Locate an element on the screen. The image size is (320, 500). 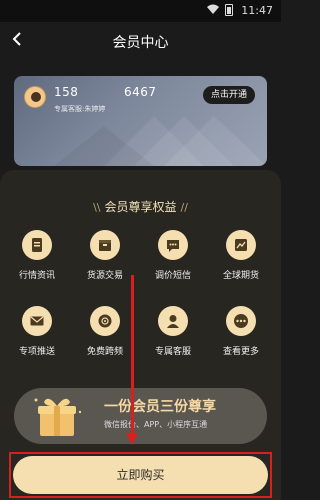
chart-icon is located at coordinates (241, 245).